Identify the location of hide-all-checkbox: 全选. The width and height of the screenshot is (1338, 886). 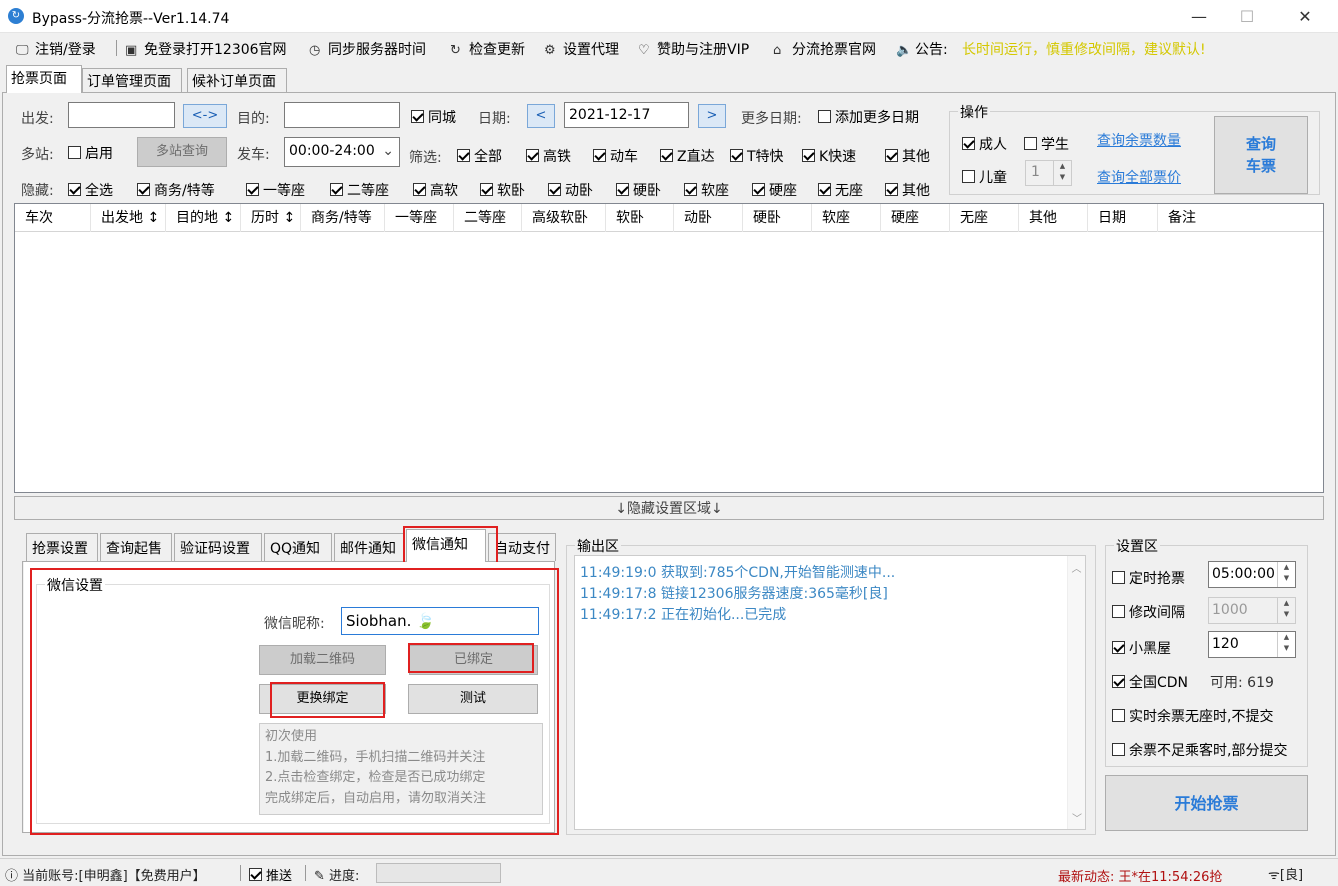
(90, 190).